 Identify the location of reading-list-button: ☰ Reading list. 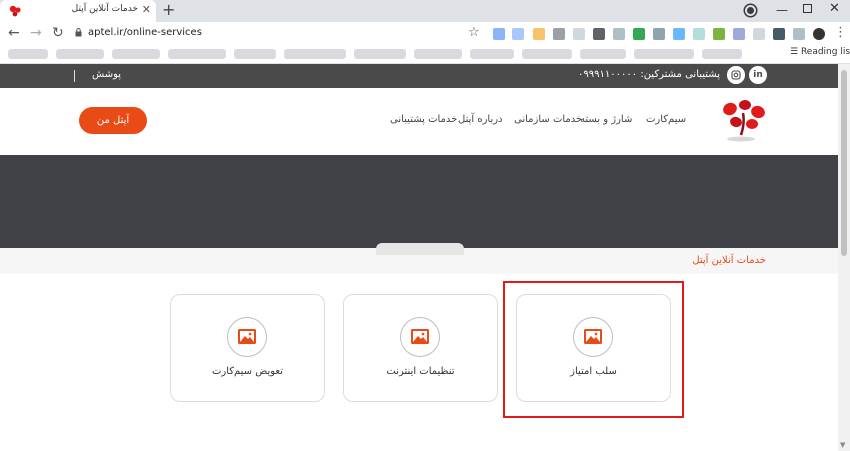
(820, 52).